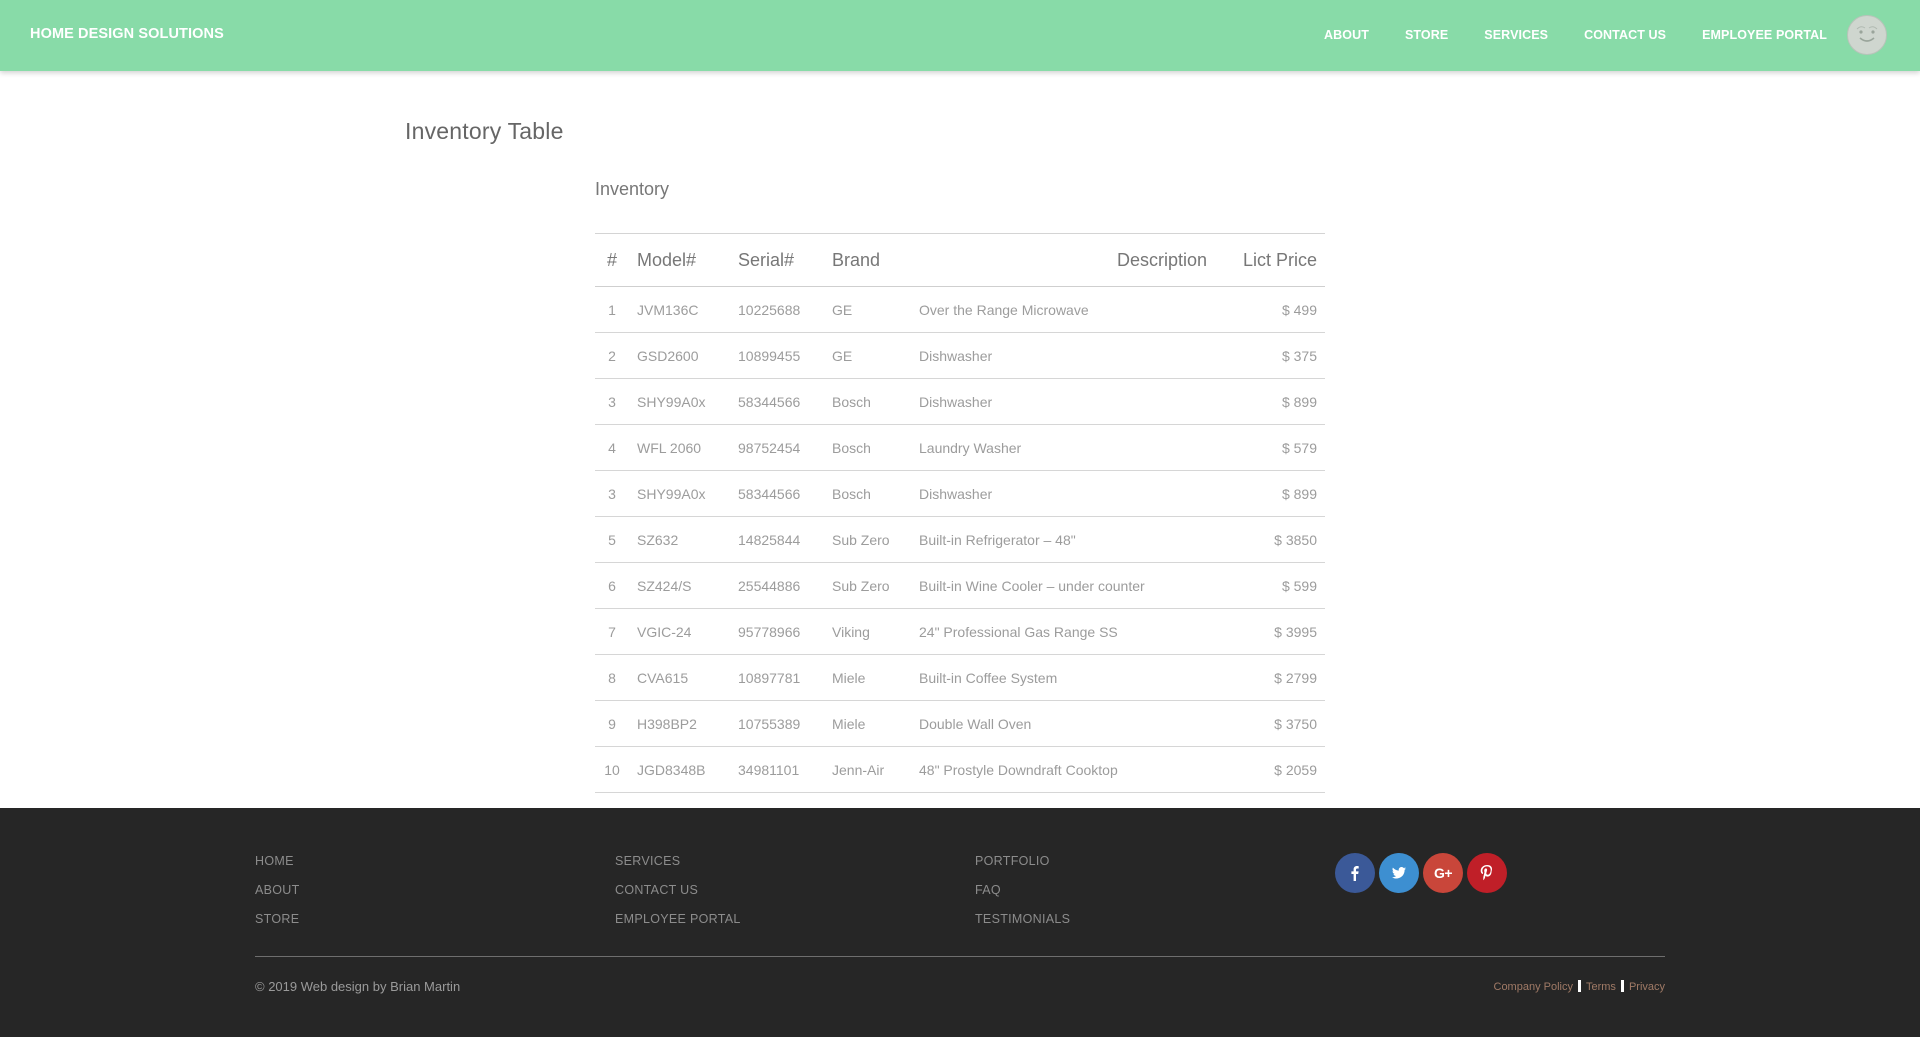  What do you see at coordinates (960, 956) in the screenshot?
I see `footer-divider` at bounding box center [960, 956].